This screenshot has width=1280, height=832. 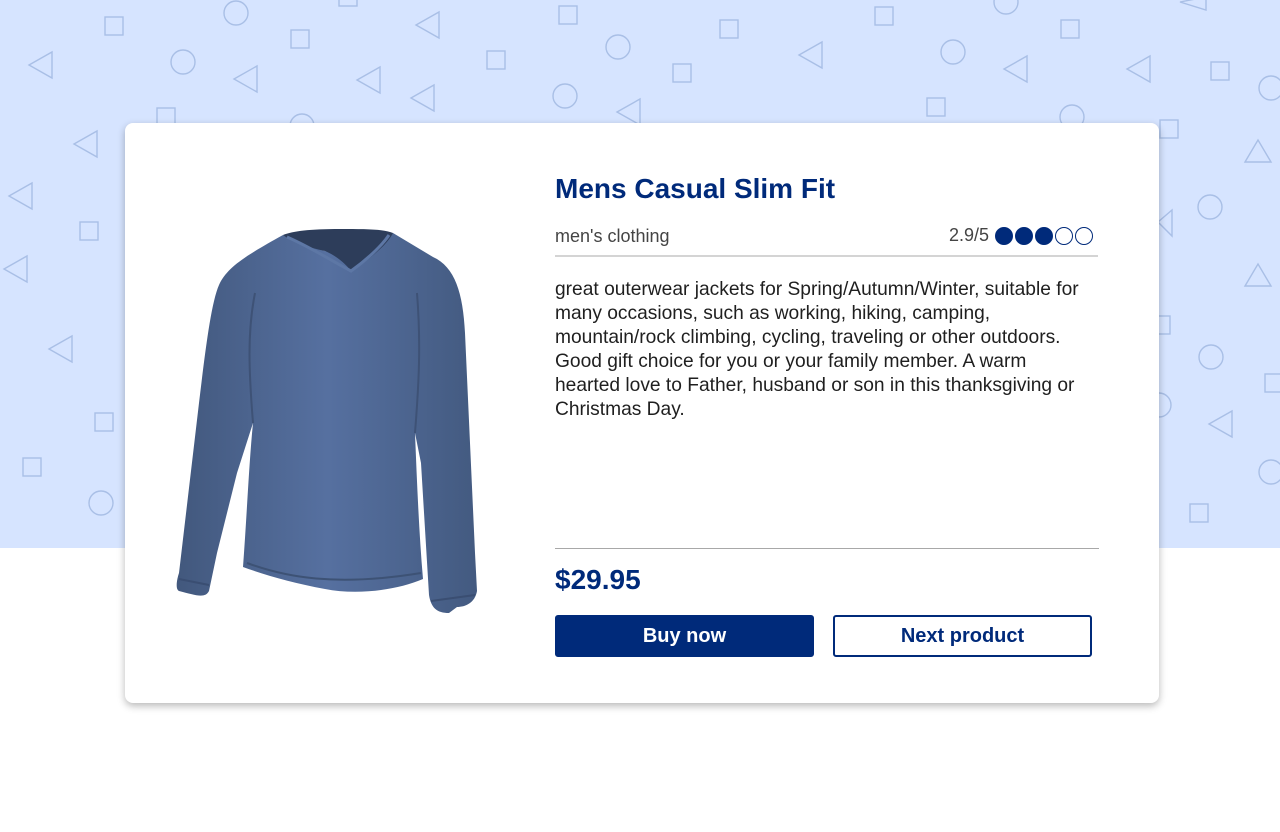 What do you see at coordinates (684, 636) in the screenshot?
I see `buy-now-button: Buy now` at bounding box center [684, 636].